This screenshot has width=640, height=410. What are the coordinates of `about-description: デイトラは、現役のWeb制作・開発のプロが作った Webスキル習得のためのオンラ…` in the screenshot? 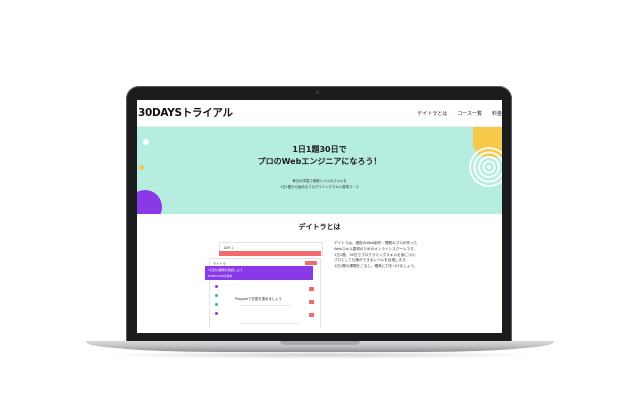 It's located at (393, 255).